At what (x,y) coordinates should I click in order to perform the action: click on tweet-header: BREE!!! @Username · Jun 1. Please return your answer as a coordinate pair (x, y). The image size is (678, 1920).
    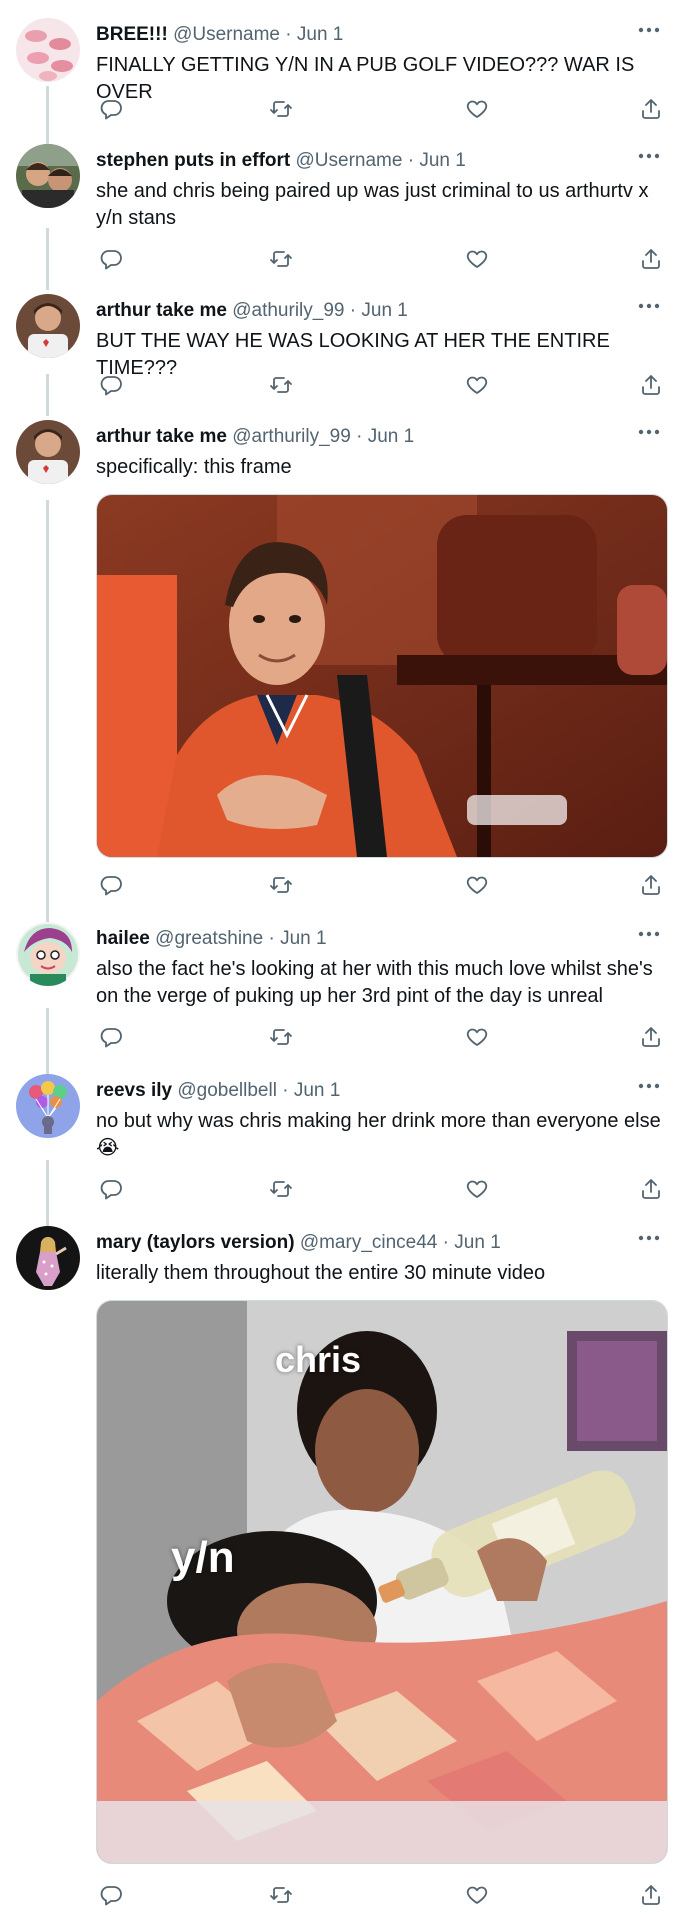
    Looking at the image, I should click on (219, 35).